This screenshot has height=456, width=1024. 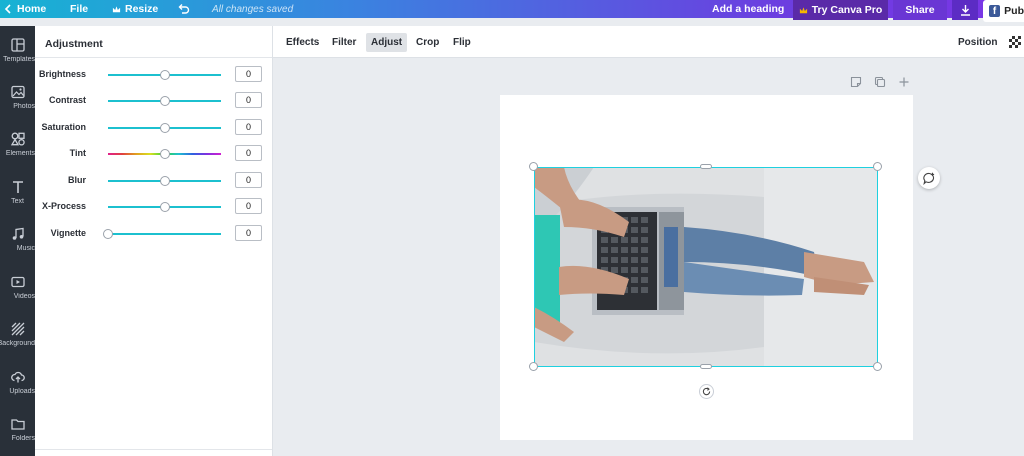 I want to click on vignette-label: Vignette, so click(x=68, y=233).